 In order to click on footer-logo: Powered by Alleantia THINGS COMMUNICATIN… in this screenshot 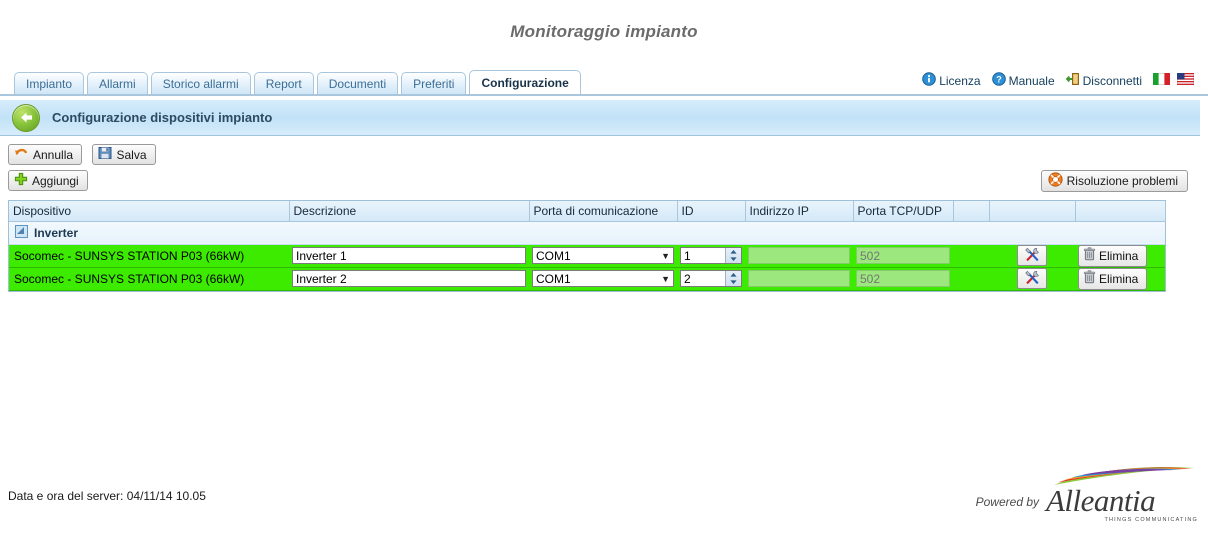, I will do `click(1087, 494)`.